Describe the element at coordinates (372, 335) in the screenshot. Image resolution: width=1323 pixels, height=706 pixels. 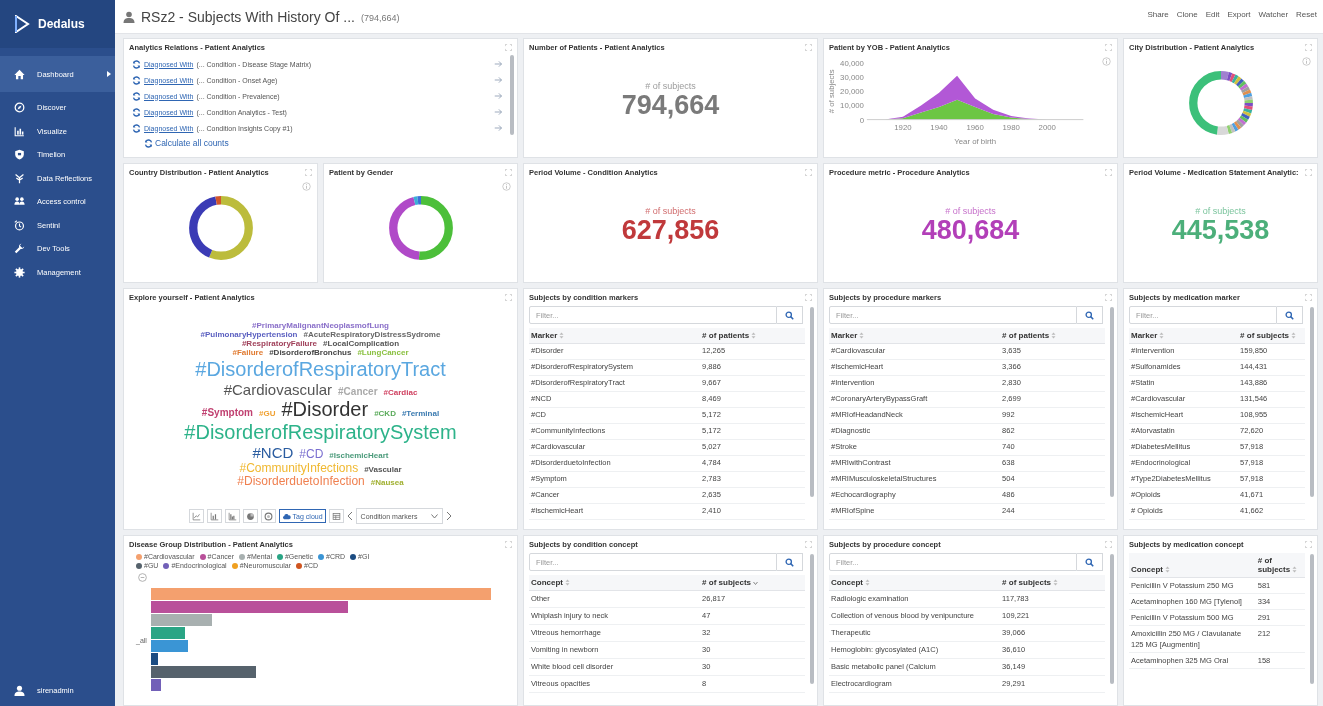
I see `cloud-tag: #AcuteRespiratoryDistressSydrome` at that location.